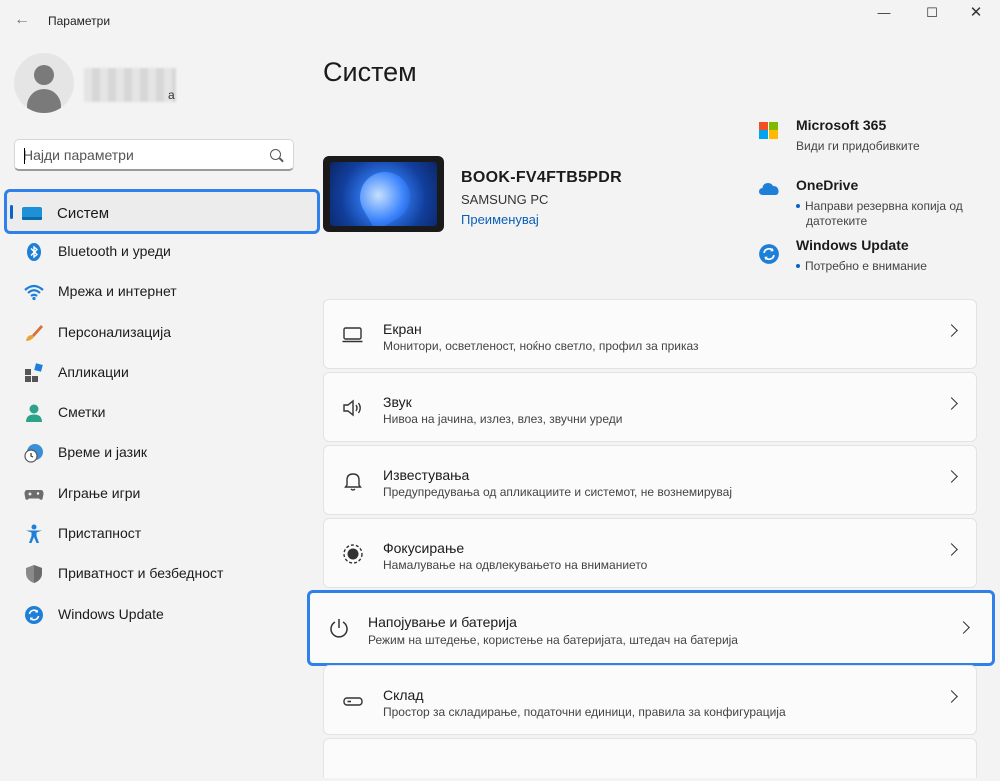 This screenshot has height=781, width=1000. I want to click on quick-link-microsoft-365: Microsoft 365 Види ги придобивките, so click(874, 137).